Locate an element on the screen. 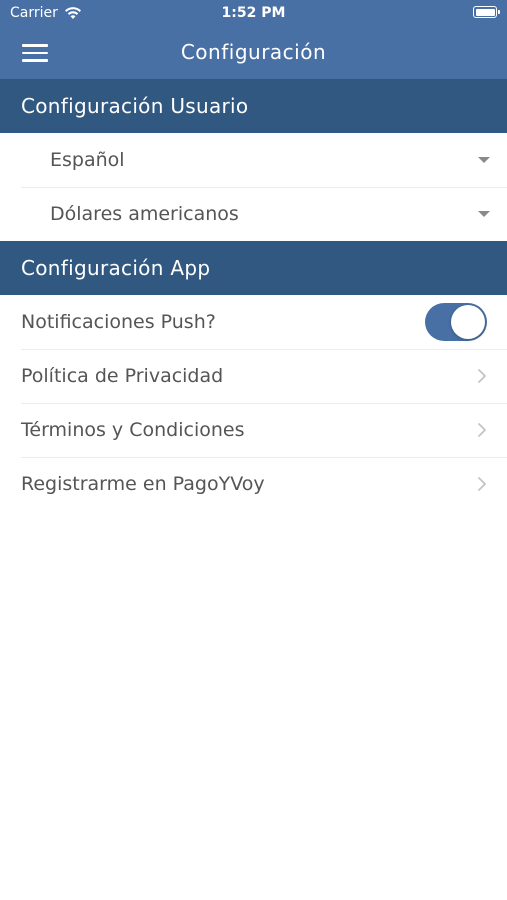 This screenshot has height=900, width=507. register-row: Registrarme en PagoYVoy is located at coordinates (253, 484).